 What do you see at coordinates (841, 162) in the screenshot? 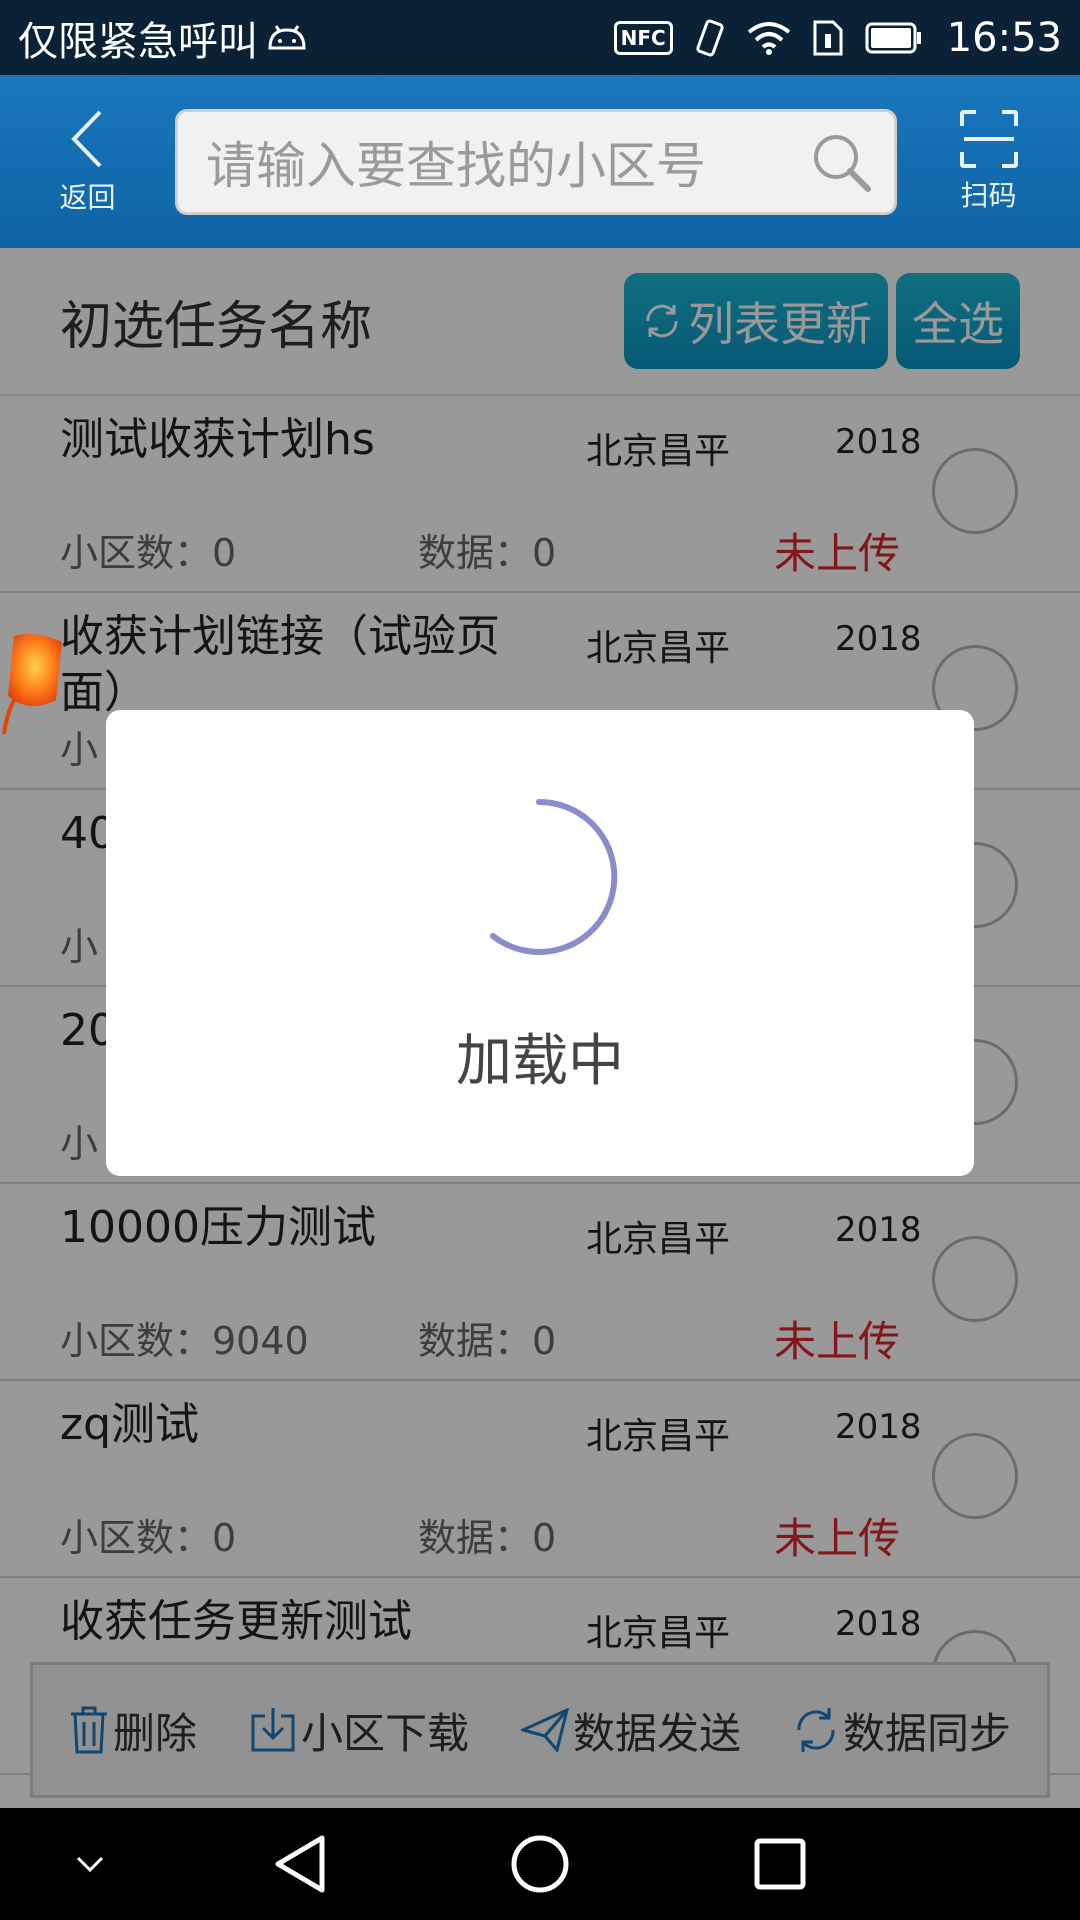
I see `search-icon` at bounding box center [841, 162].